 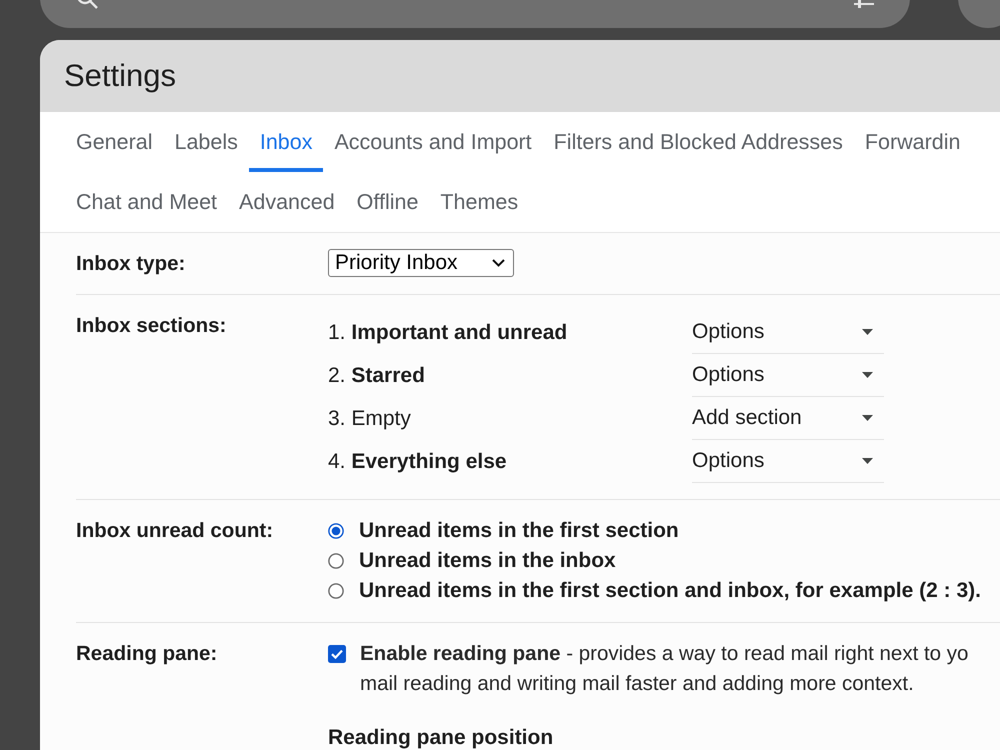 What do you see at coordinates (519, 531) in the screenshot?
I see `radio-label: Unread items in the first section` at bounding box center [519, 531].